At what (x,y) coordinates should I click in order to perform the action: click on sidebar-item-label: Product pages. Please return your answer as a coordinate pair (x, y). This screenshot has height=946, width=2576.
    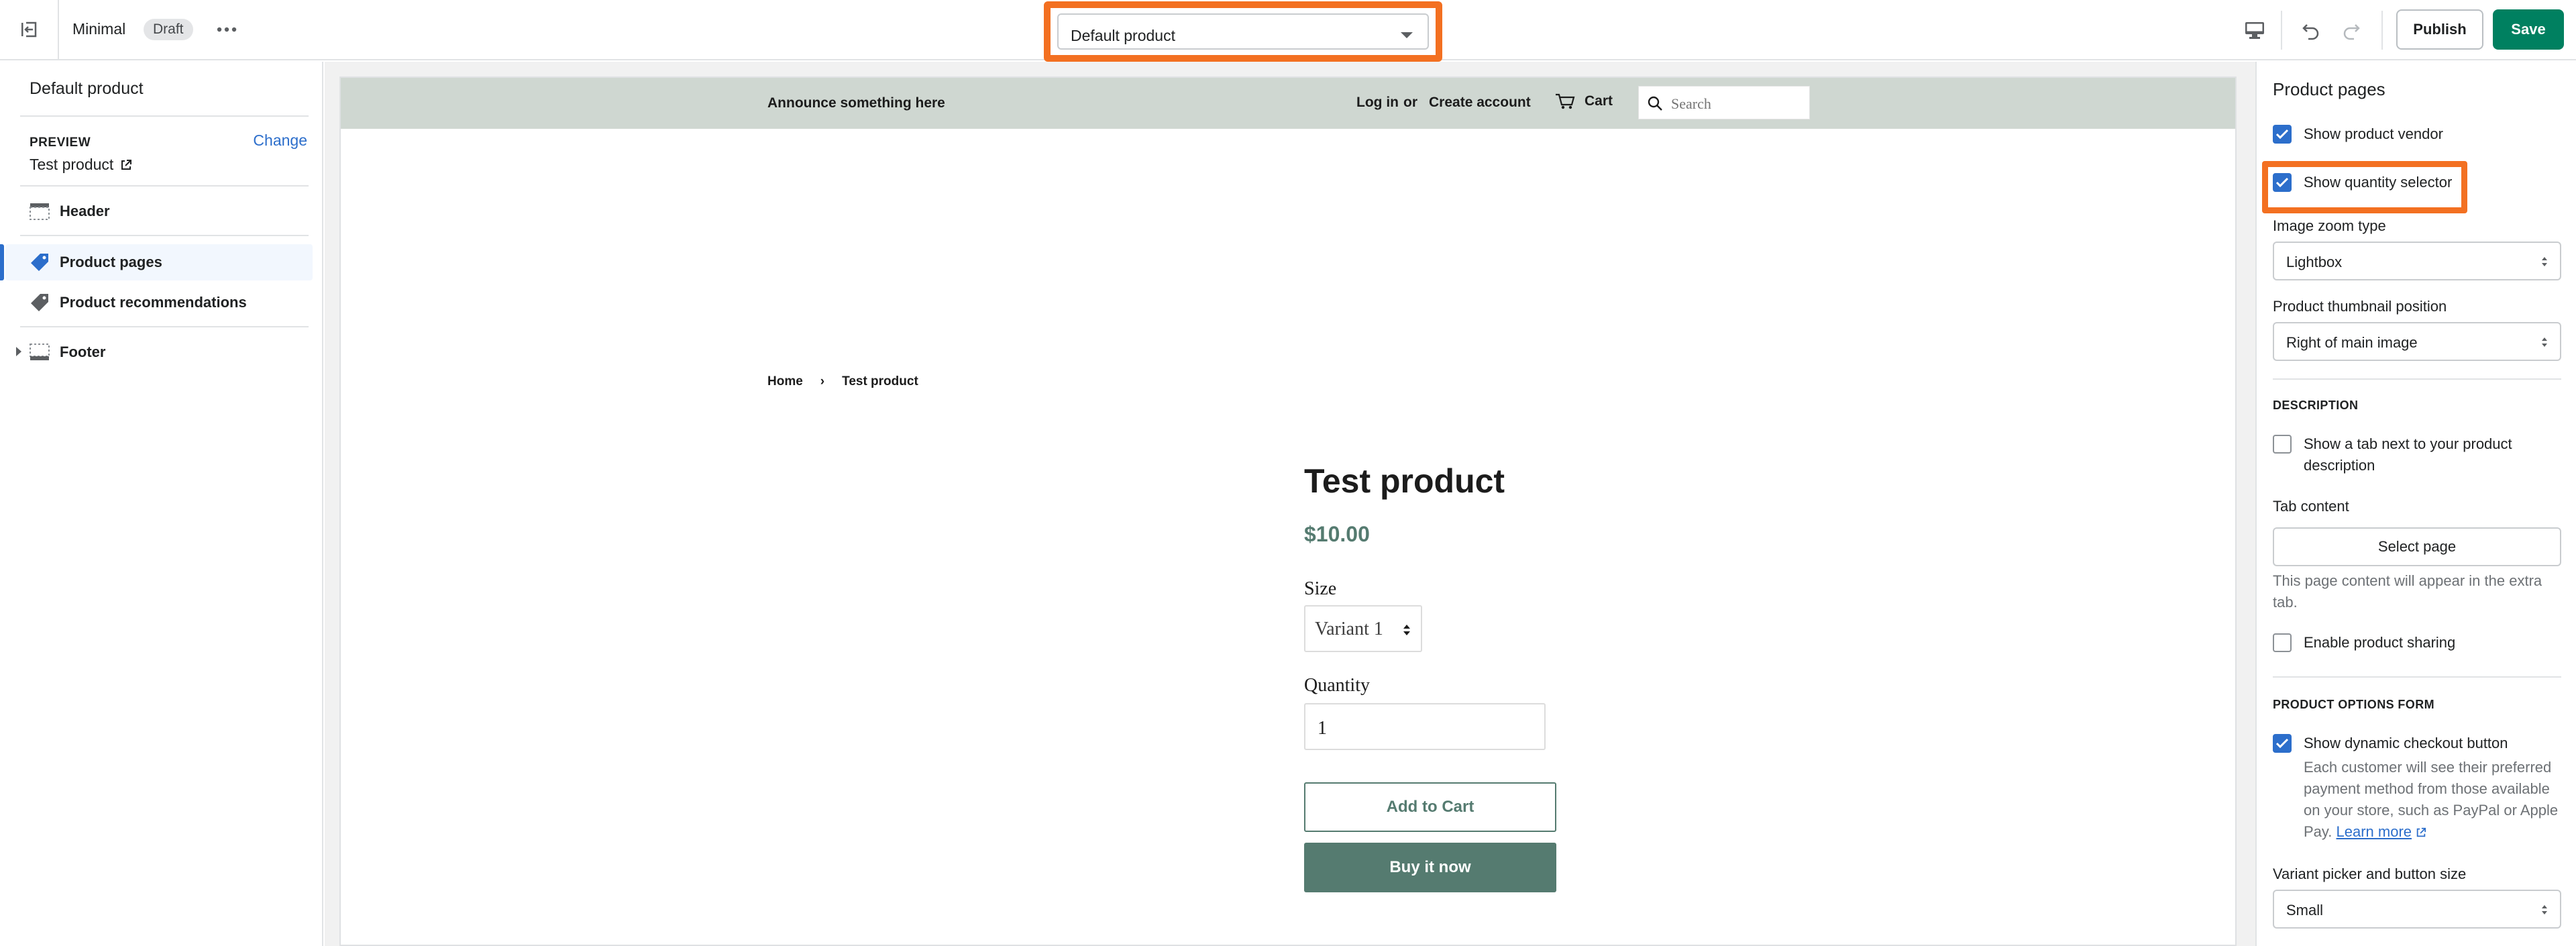
    Looking at the image, I should click on (111, 262).